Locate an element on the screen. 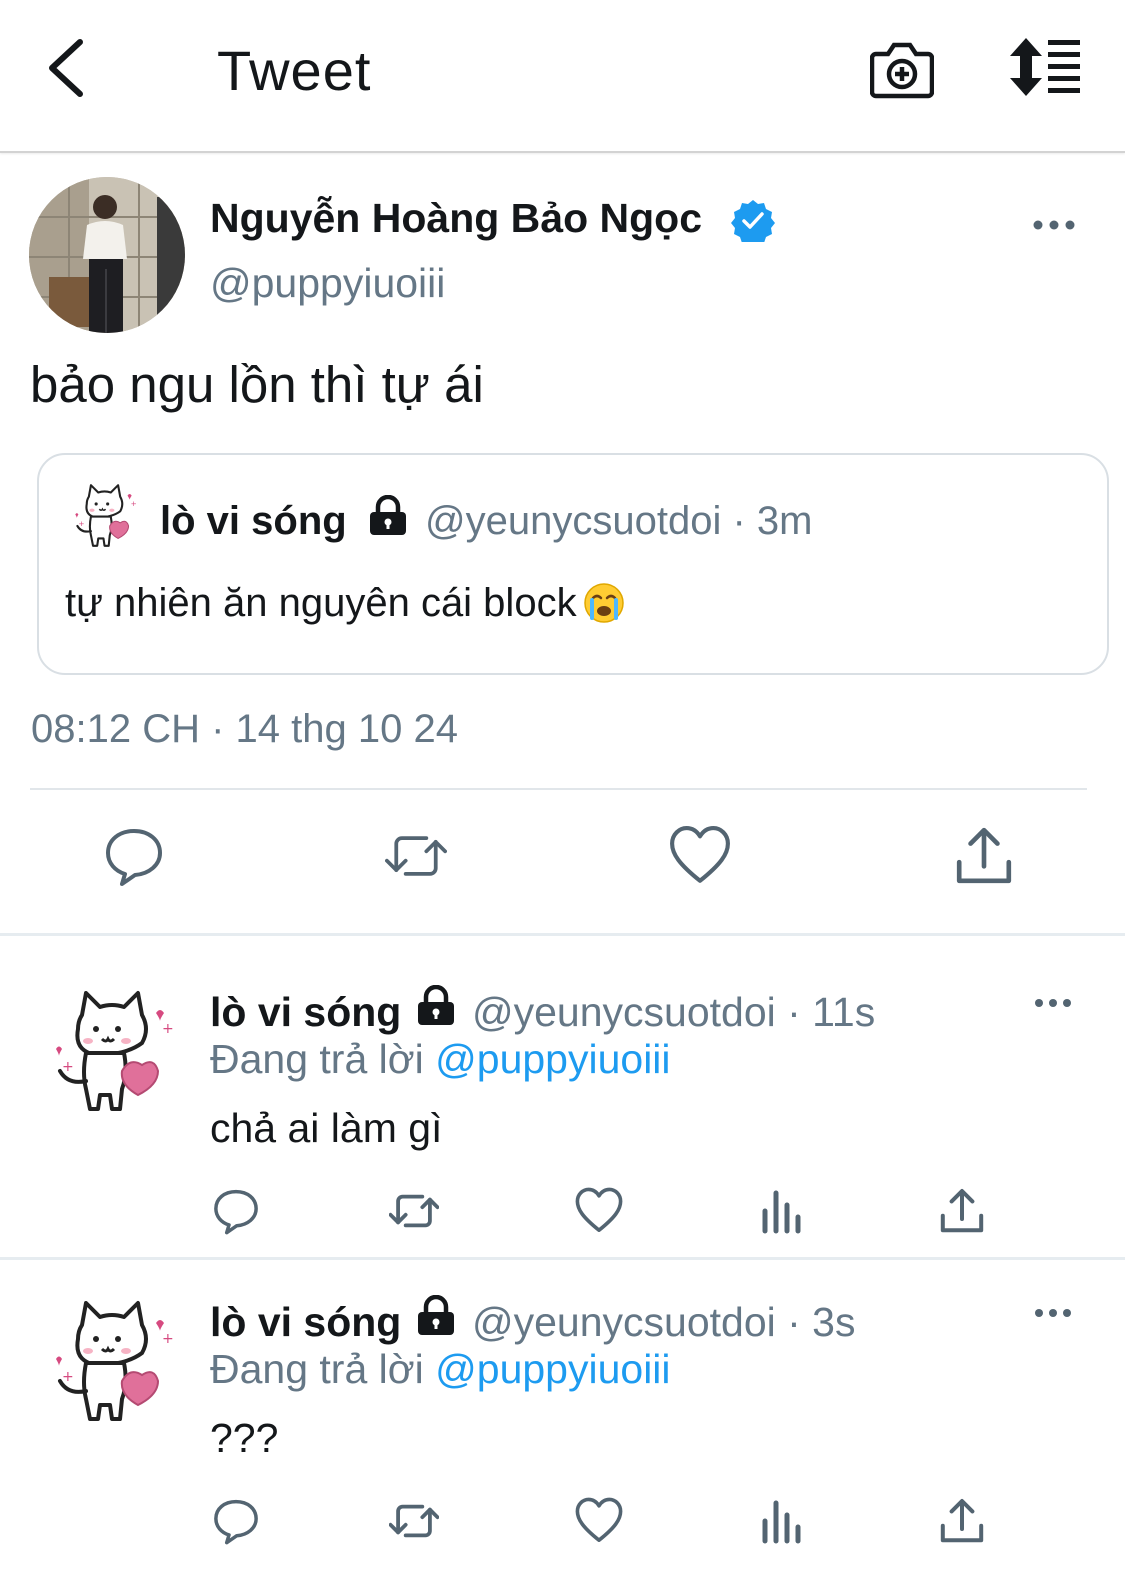  sort-icon is located at coordinates (1045, 67).